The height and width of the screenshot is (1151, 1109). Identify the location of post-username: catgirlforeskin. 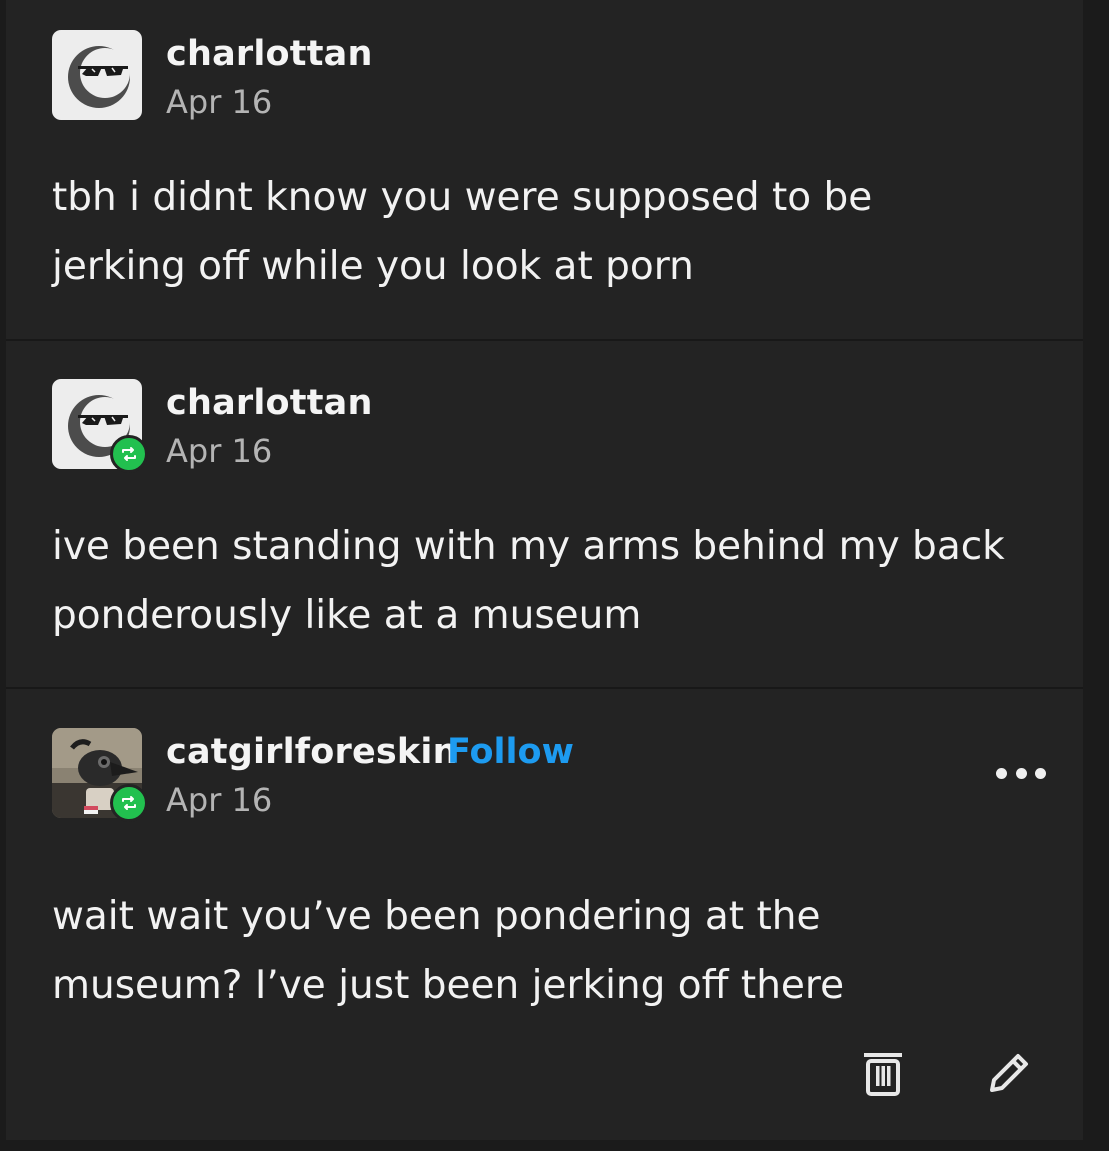
(312, 752).